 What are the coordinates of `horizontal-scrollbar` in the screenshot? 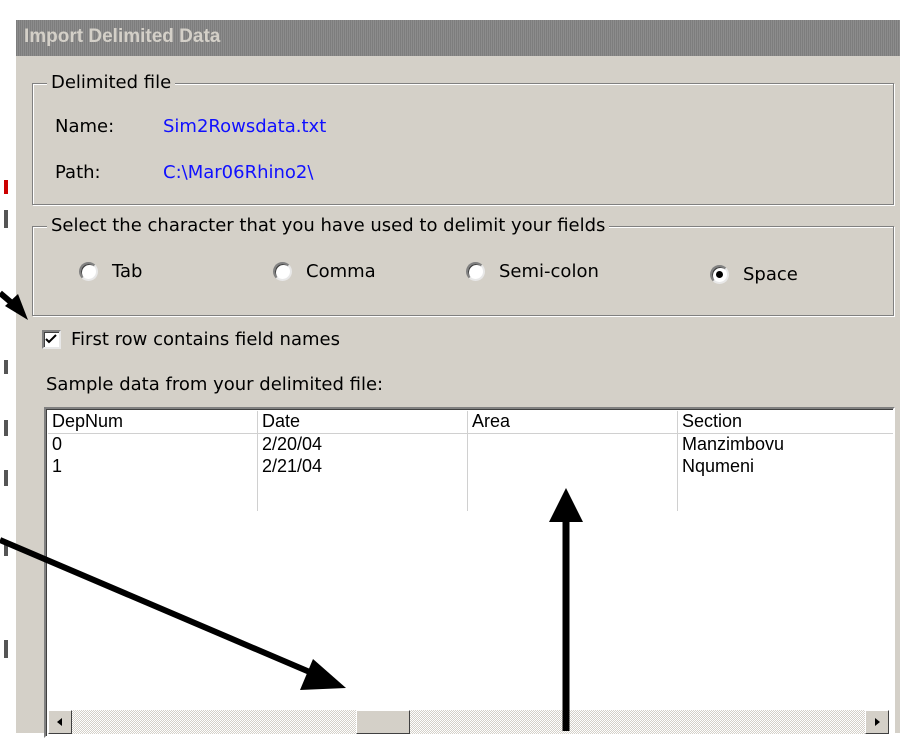 It's located at (468, 722).